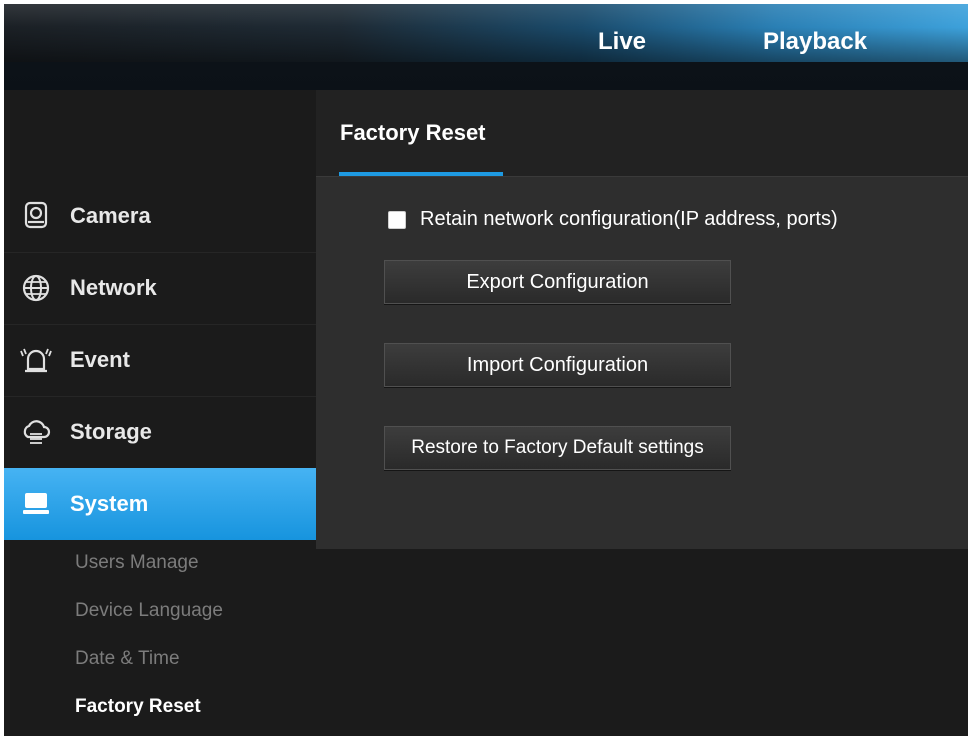  Describe the element at coordinates (36, 432) in the screenshot. I see `cloud-storage-icon` at that location.